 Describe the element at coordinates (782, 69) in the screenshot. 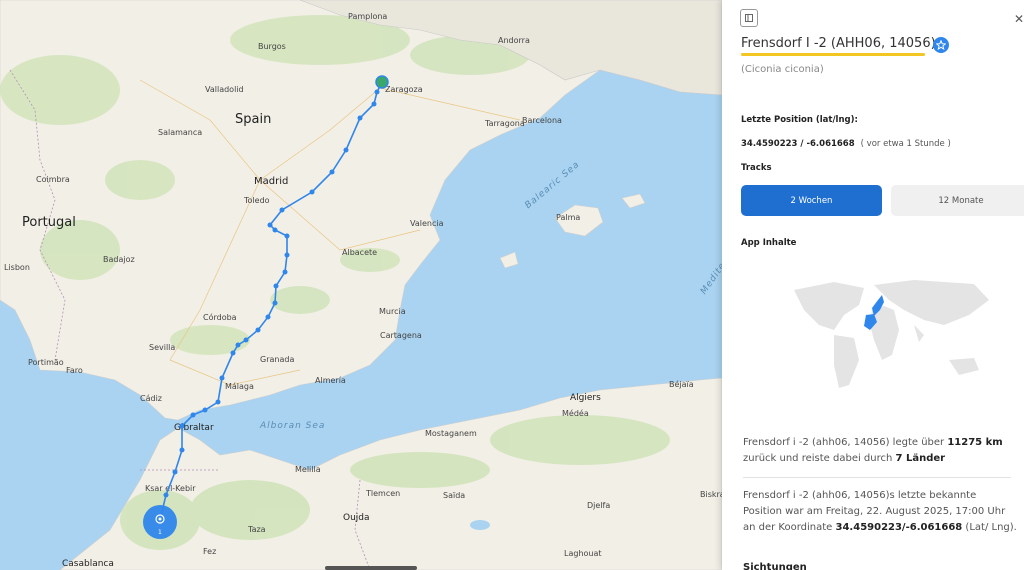

I see `species-name: (Ciconia ciconia)` at that location.